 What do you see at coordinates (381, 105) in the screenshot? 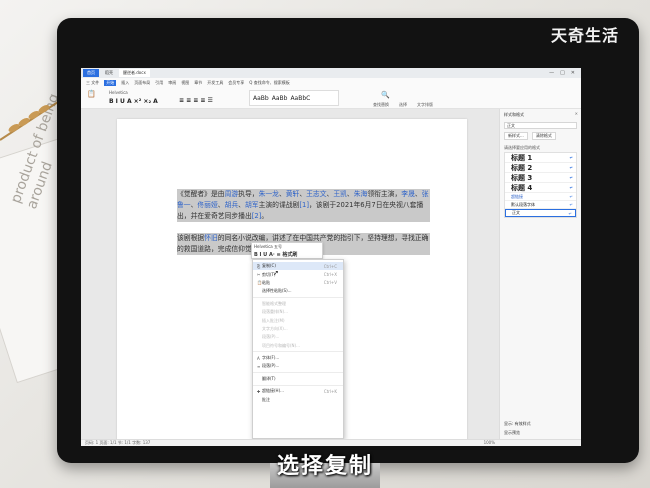
I see `find-replace-label: 查找替换` at bounding box center [381, 105].